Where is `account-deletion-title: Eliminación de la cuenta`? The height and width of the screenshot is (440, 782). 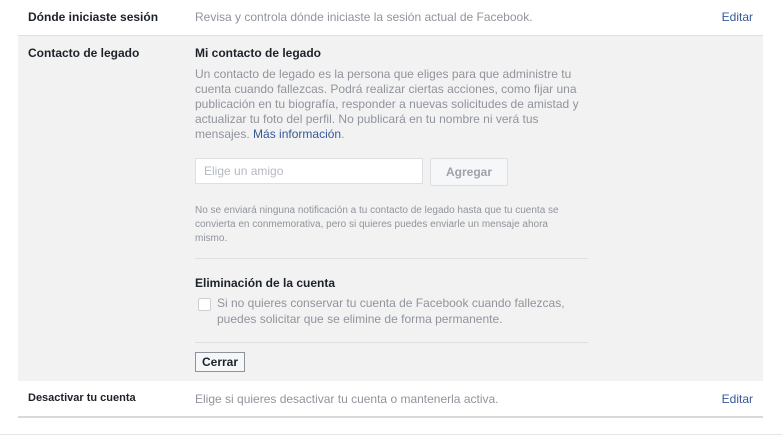
account-deletion-title: Eliminación de la cuenta is located at coordinates (265, 283).